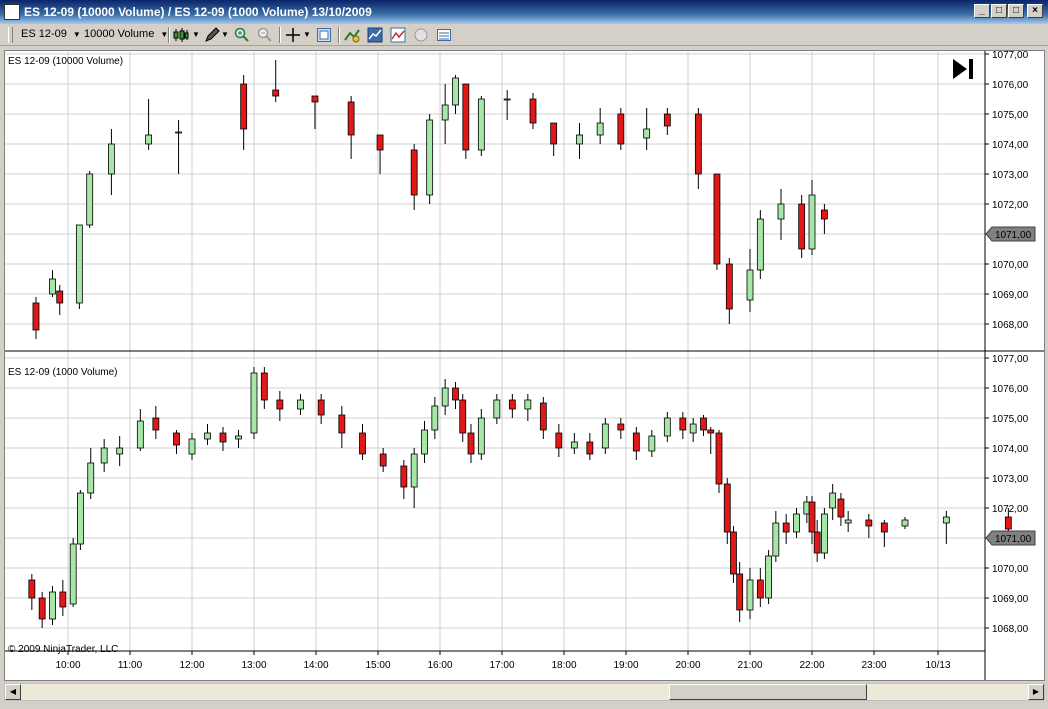  What do you see at coordinates (687, 665) in the screenshot?
I see `time-tick-label: 20:00` at bounding box center [687, 665].